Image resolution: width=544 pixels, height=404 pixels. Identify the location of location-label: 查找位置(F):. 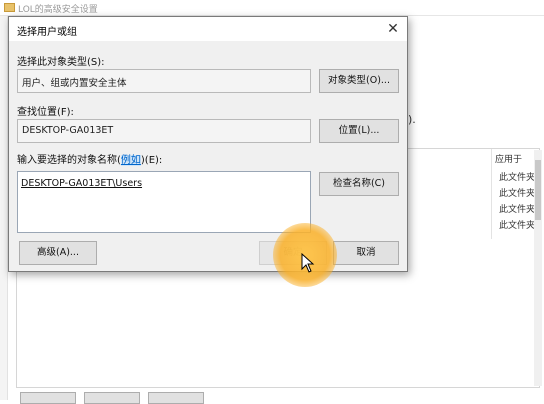
(45, 112).